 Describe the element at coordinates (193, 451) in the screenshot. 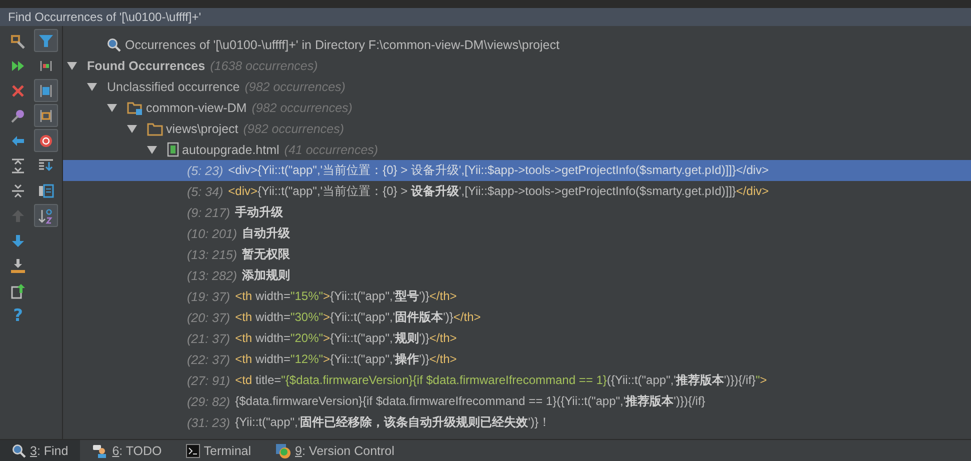

I see `terminal-icon` at that location.